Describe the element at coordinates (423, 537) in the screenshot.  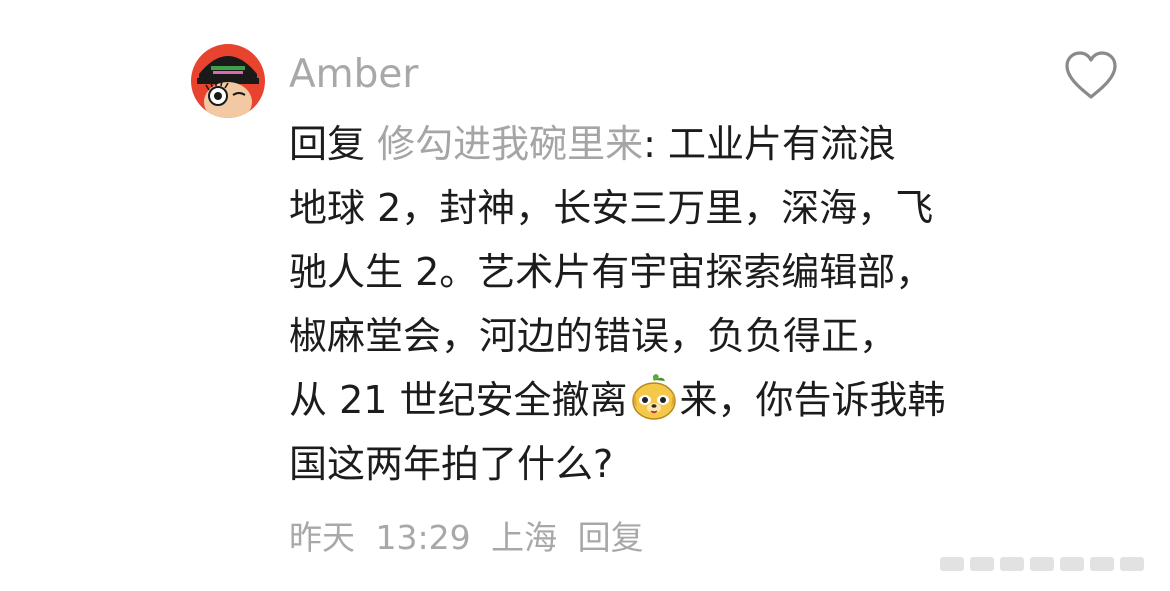
I see `comment-time: 13:29` at that location.